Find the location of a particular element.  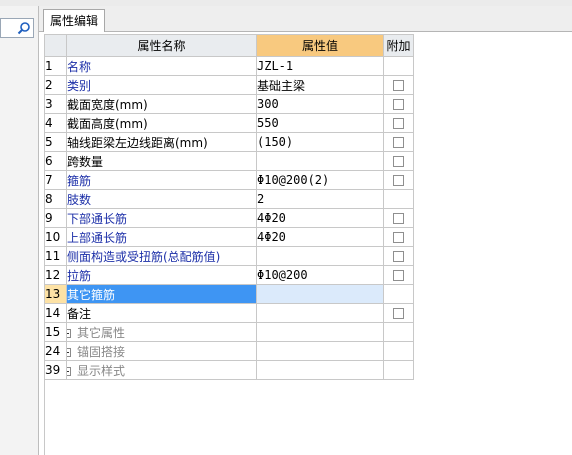

property-value-cell: 550 is located at coordinates (320, 123).